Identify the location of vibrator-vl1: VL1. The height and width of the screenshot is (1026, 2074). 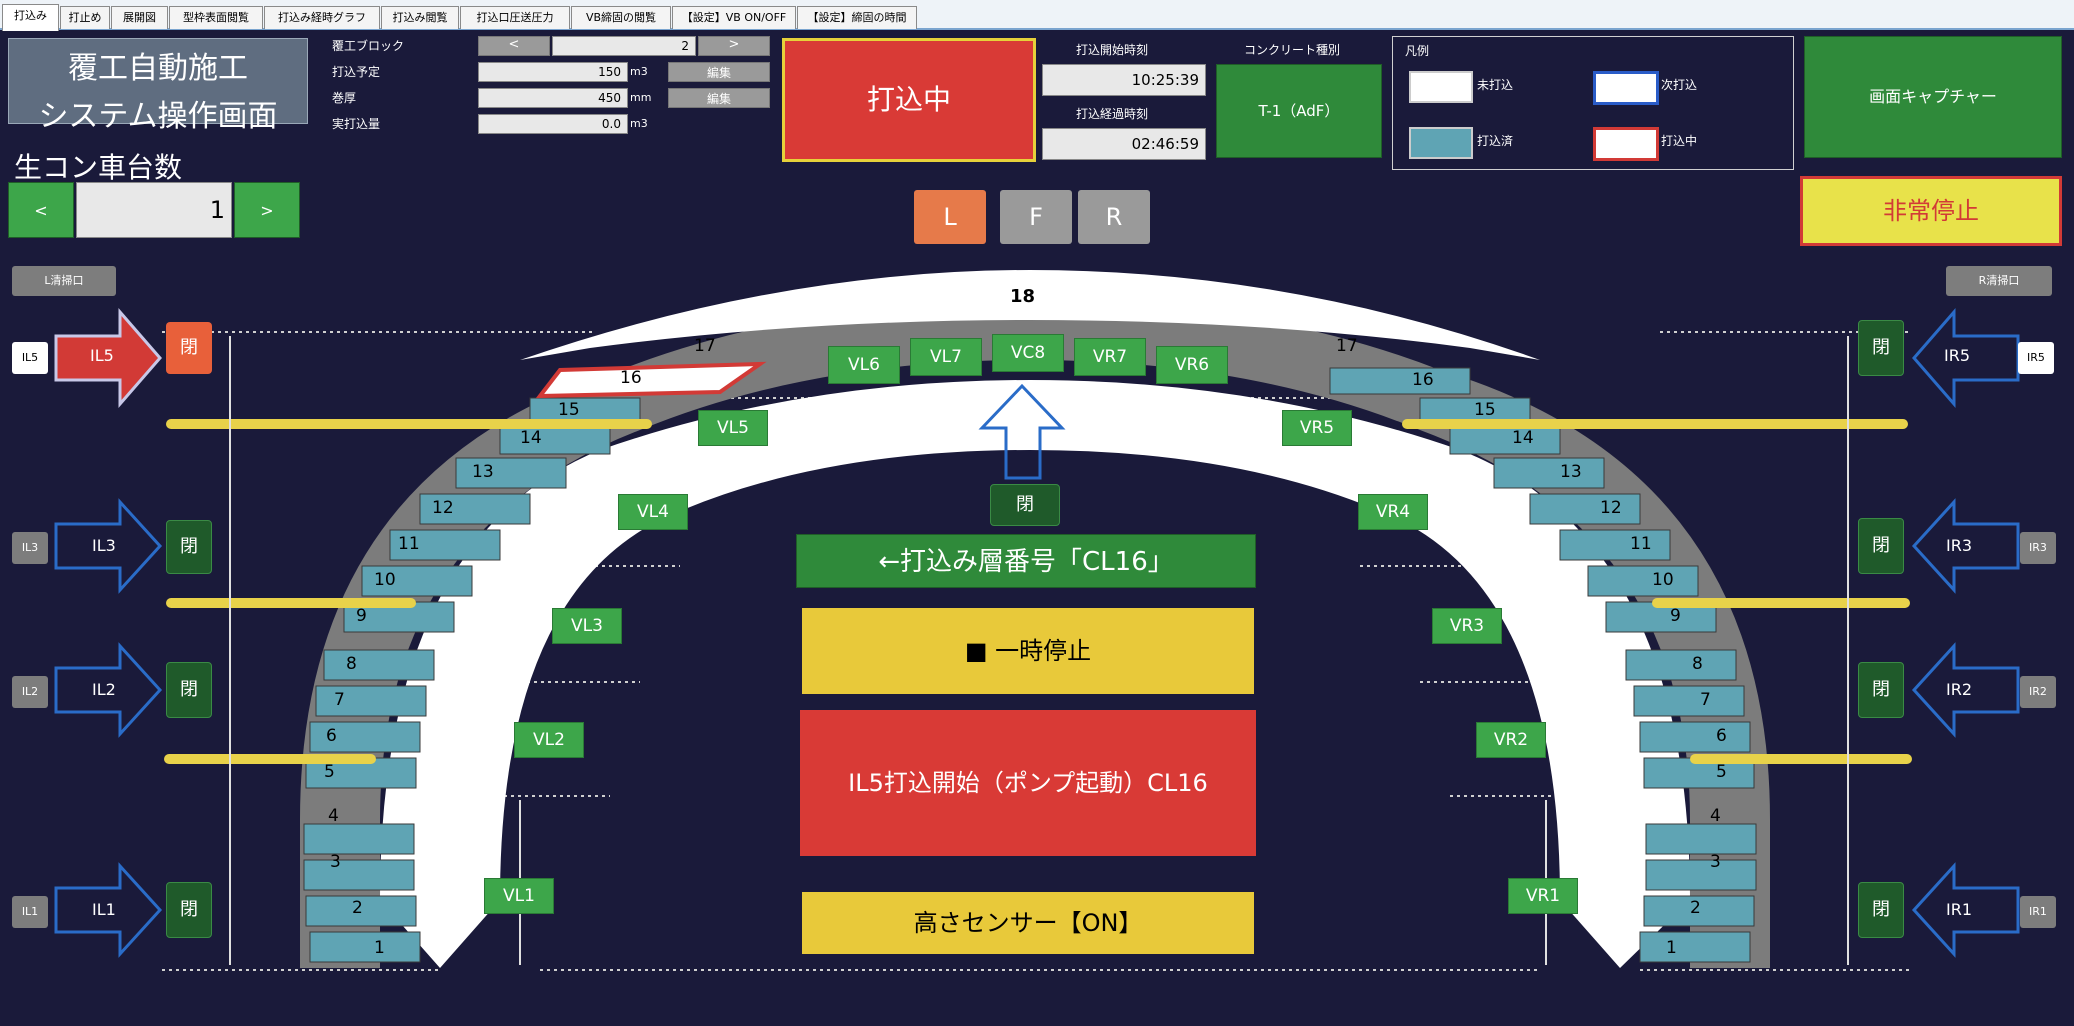
(519, 896).